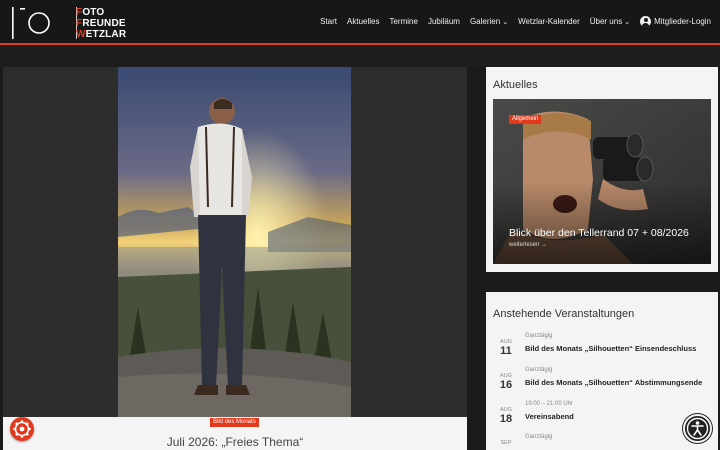 The width and height of the screenshot is (720, 450). What do you see at coordinates (525, 119) in the screenshot?
I see `news-category-badge: Allgemein` at bounding box center [525, 119].